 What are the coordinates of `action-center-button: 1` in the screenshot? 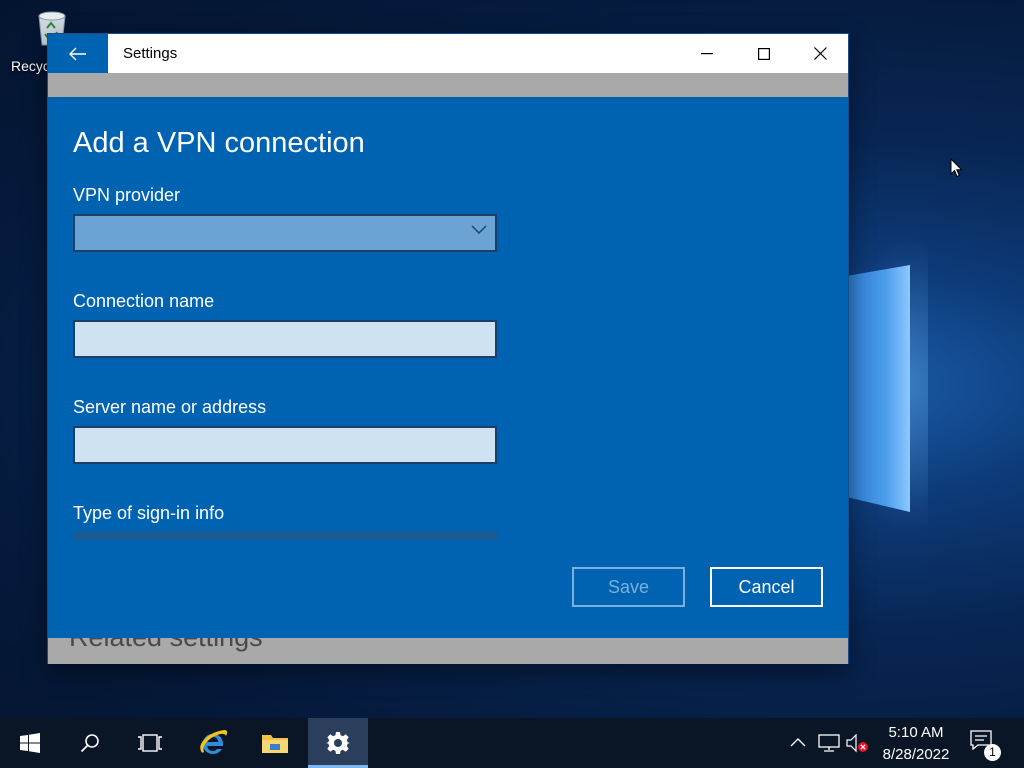 It's located at (985, 745).